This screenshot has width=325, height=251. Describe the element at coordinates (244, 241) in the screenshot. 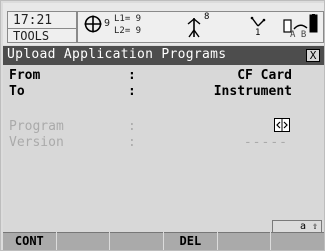

I see `softkey-f5` at that location.